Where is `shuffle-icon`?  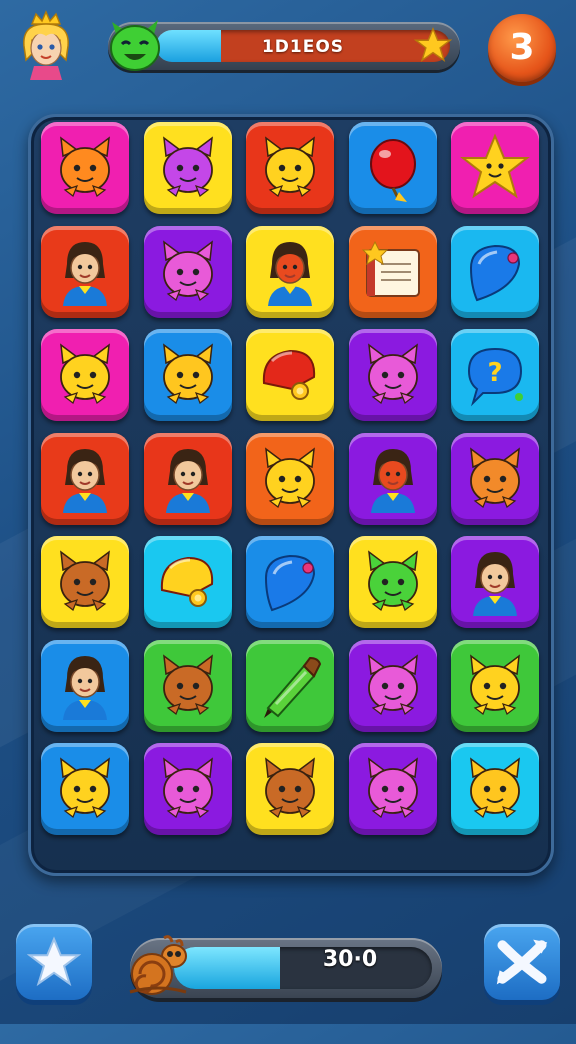
shuffle-icon is located at coordinates (522, 962).